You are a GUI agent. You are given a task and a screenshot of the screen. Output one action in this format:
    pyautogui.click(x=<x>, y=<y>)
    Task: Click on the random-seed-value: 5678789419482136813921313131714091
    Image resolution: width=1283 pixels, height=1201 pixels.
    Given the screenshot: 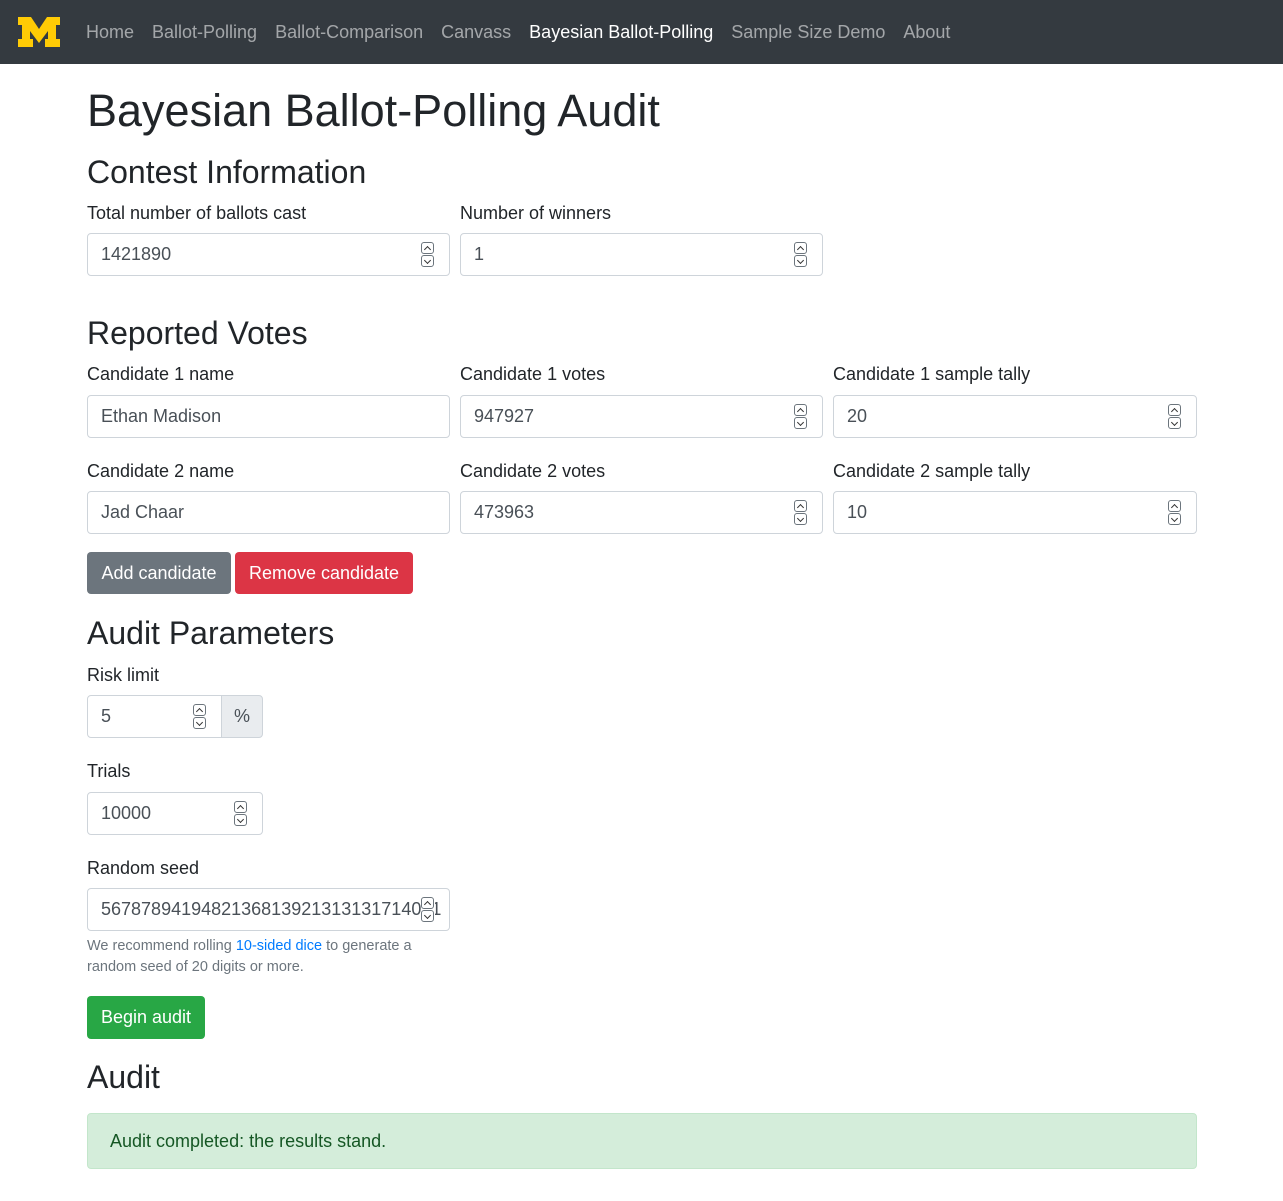 What is the action you would take?
    pyautogui.click(x=271, y=909)
    